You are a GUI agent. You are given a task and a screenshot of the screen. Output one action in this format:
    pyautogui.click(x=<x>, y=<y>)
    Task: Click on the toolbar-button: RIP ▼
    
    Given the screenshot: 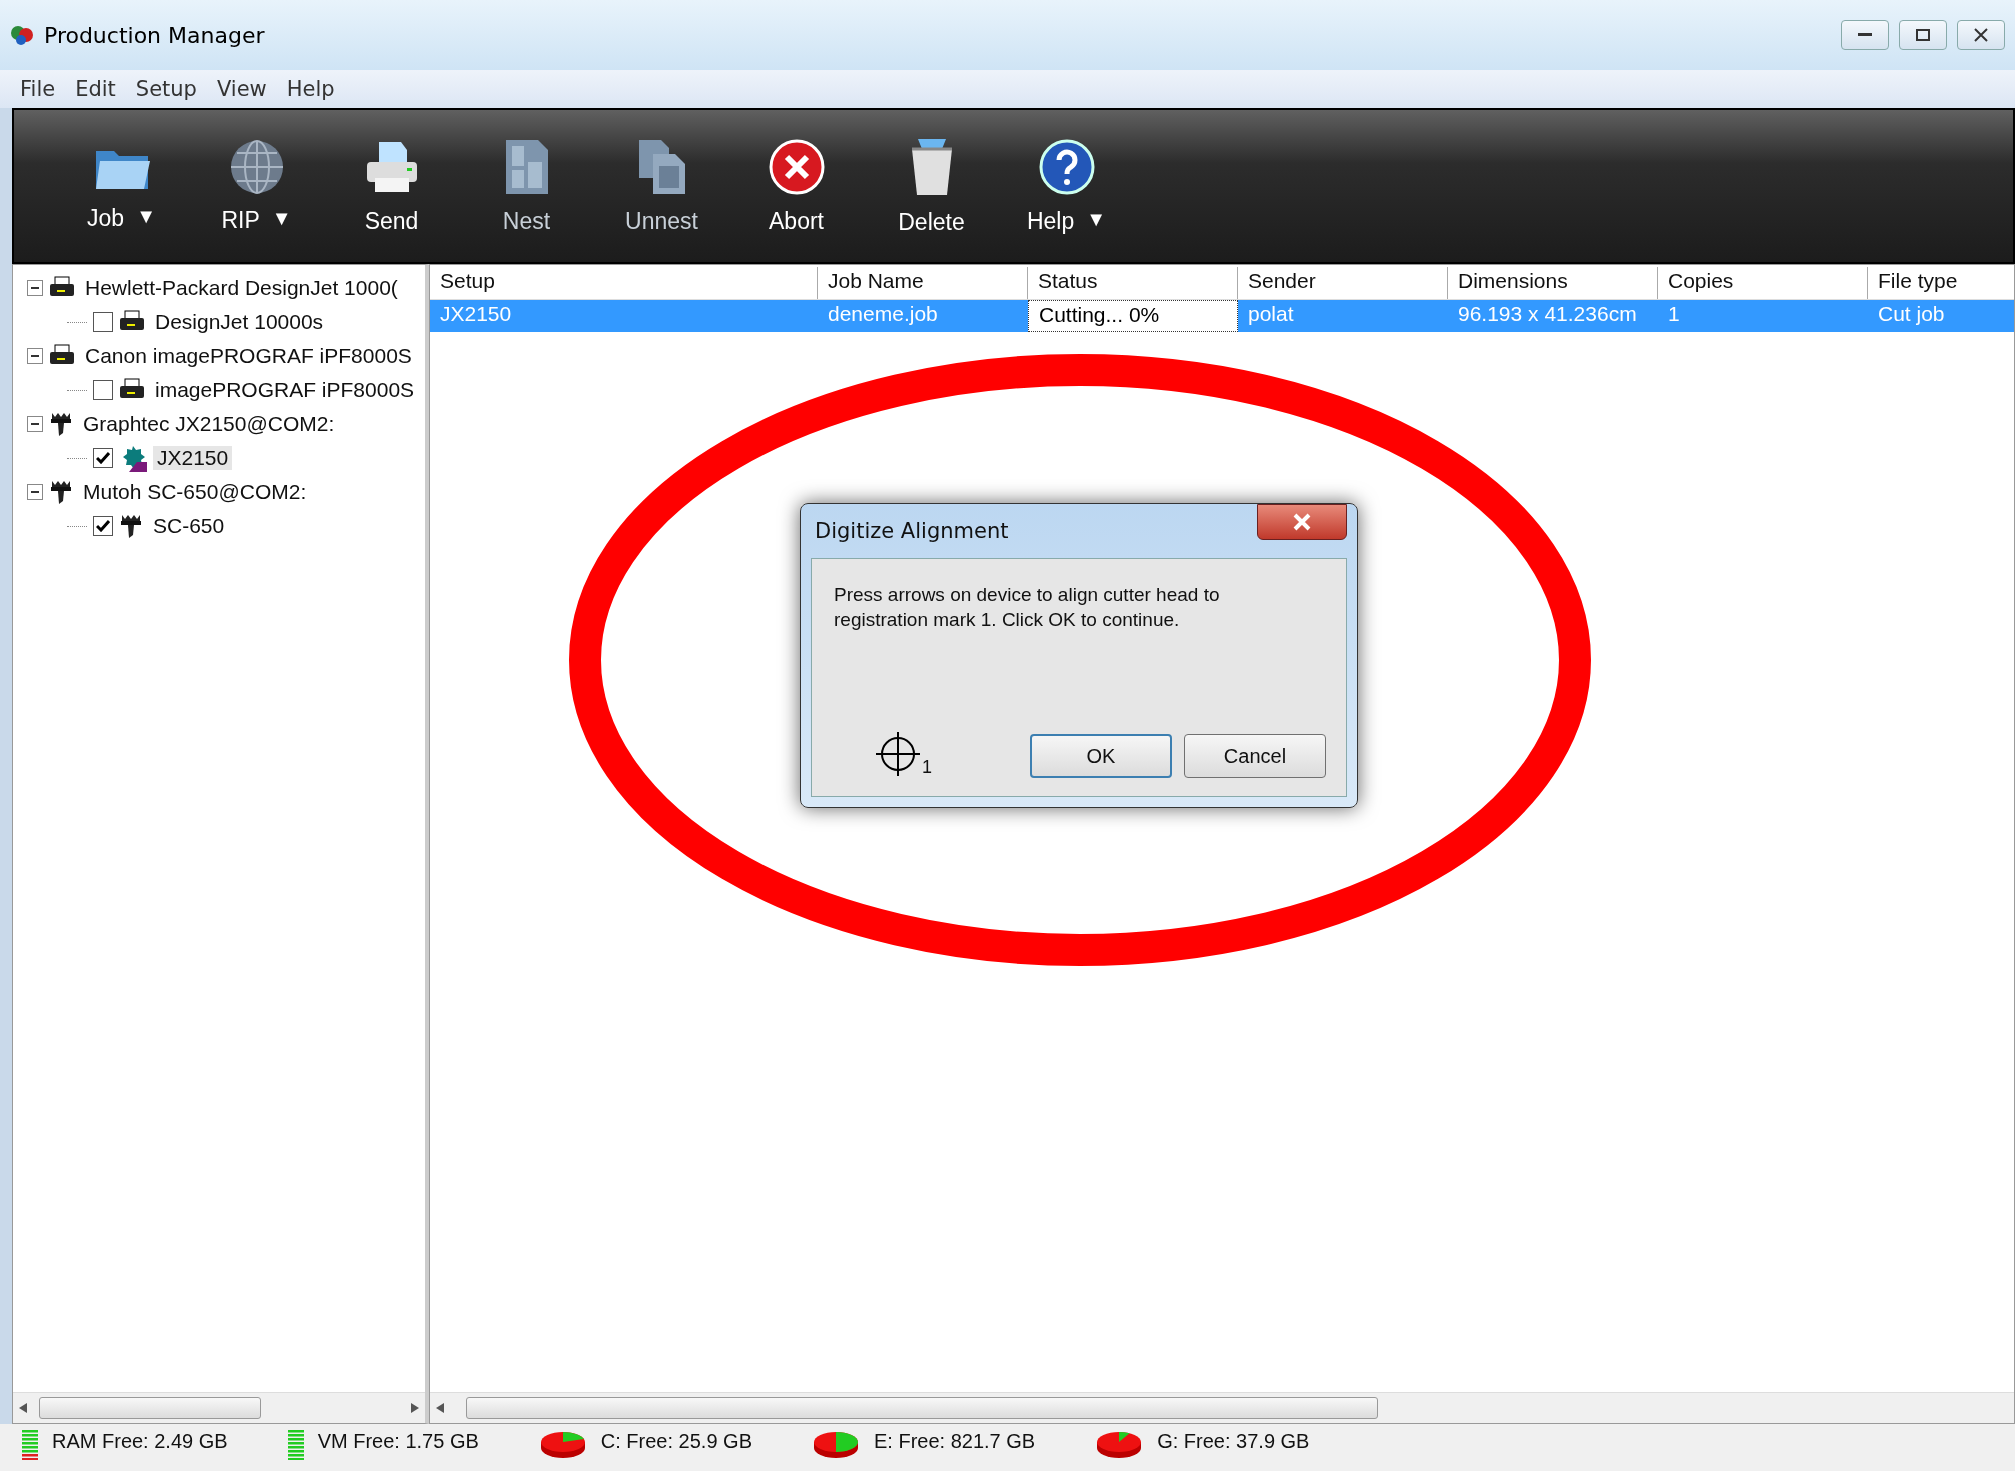 What is the action you would take?
    pyautogui.click(x=256, y=186)
    